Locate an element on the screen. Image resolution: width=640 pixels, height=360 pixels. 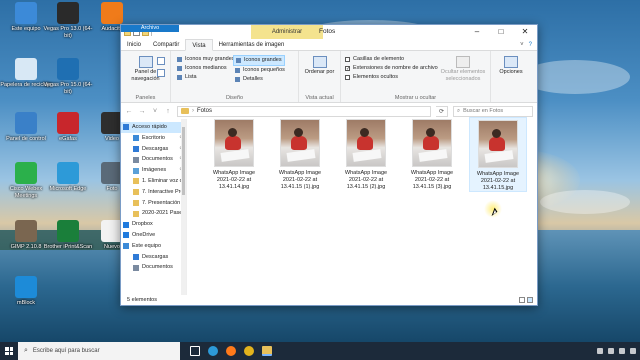
file-item: WhatsApp Image 2021-02-22 at 13.41.14.jpg is located at coordinates (234, 153).